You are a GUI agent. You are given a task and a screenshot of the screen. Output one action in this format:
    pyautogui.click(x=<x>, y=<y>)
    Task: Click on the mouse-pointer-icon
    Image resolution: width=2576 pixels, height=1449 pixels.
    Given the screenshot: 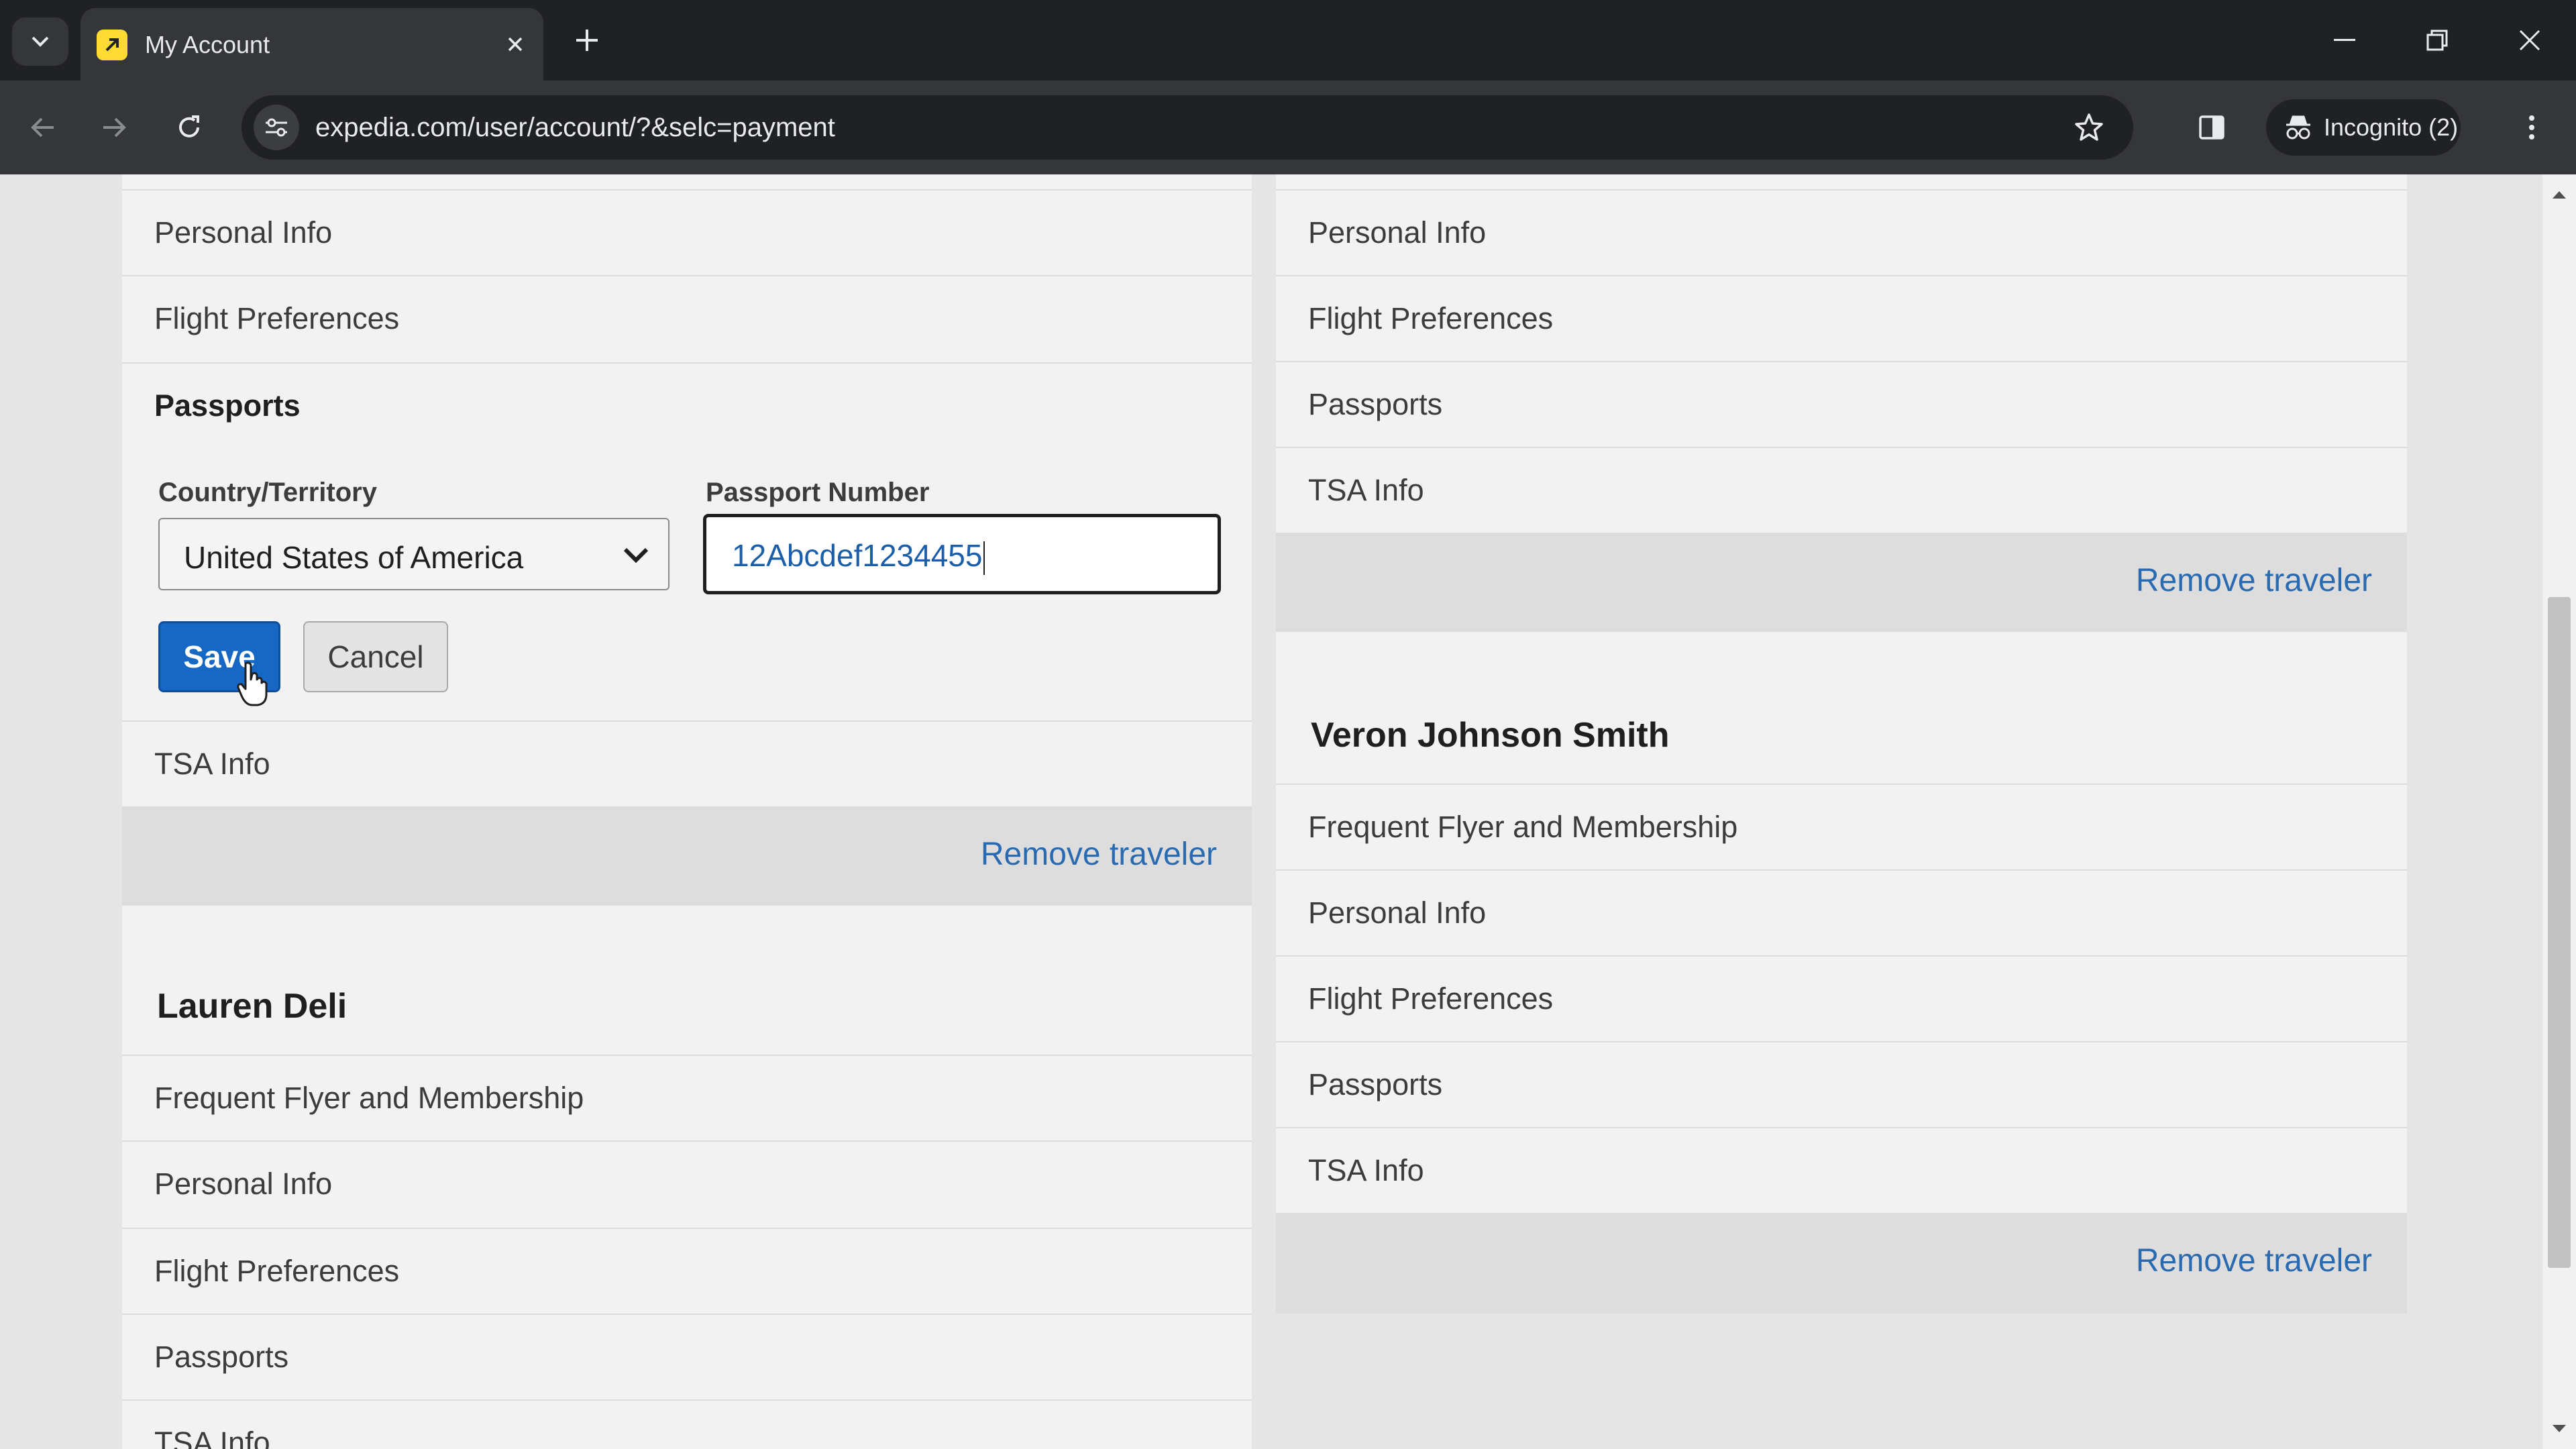 What is the action you would take?
    pyautogui.click(x=252, y=683)
    